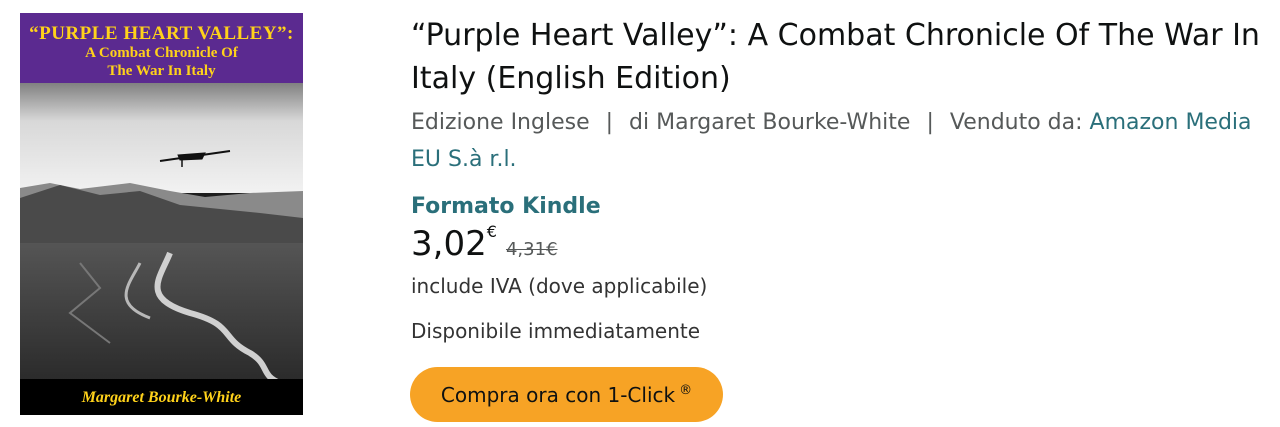  I want to click on current-price: 3,02€, so click(454, 242).